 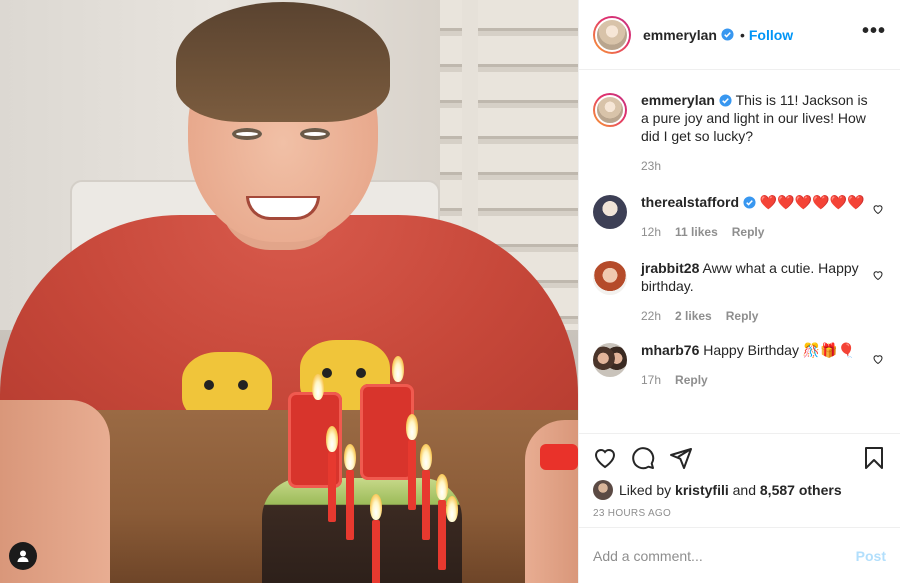 What do you see at coordinates (812, 202) in the screenshot?
I see `comment-text: ❤️❤️❤️❤️❤️❤️` at bounding box center [812, 202].